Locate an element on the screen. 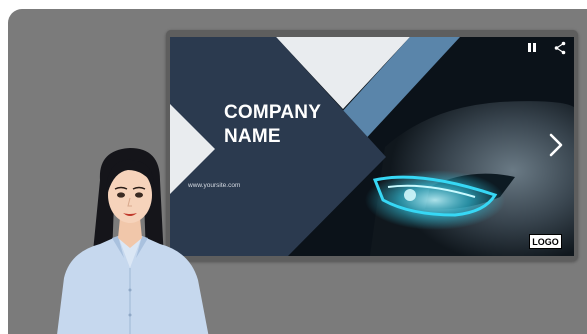 The image size is (587, 334). next-slide-button is located at coordinates (556, 145).